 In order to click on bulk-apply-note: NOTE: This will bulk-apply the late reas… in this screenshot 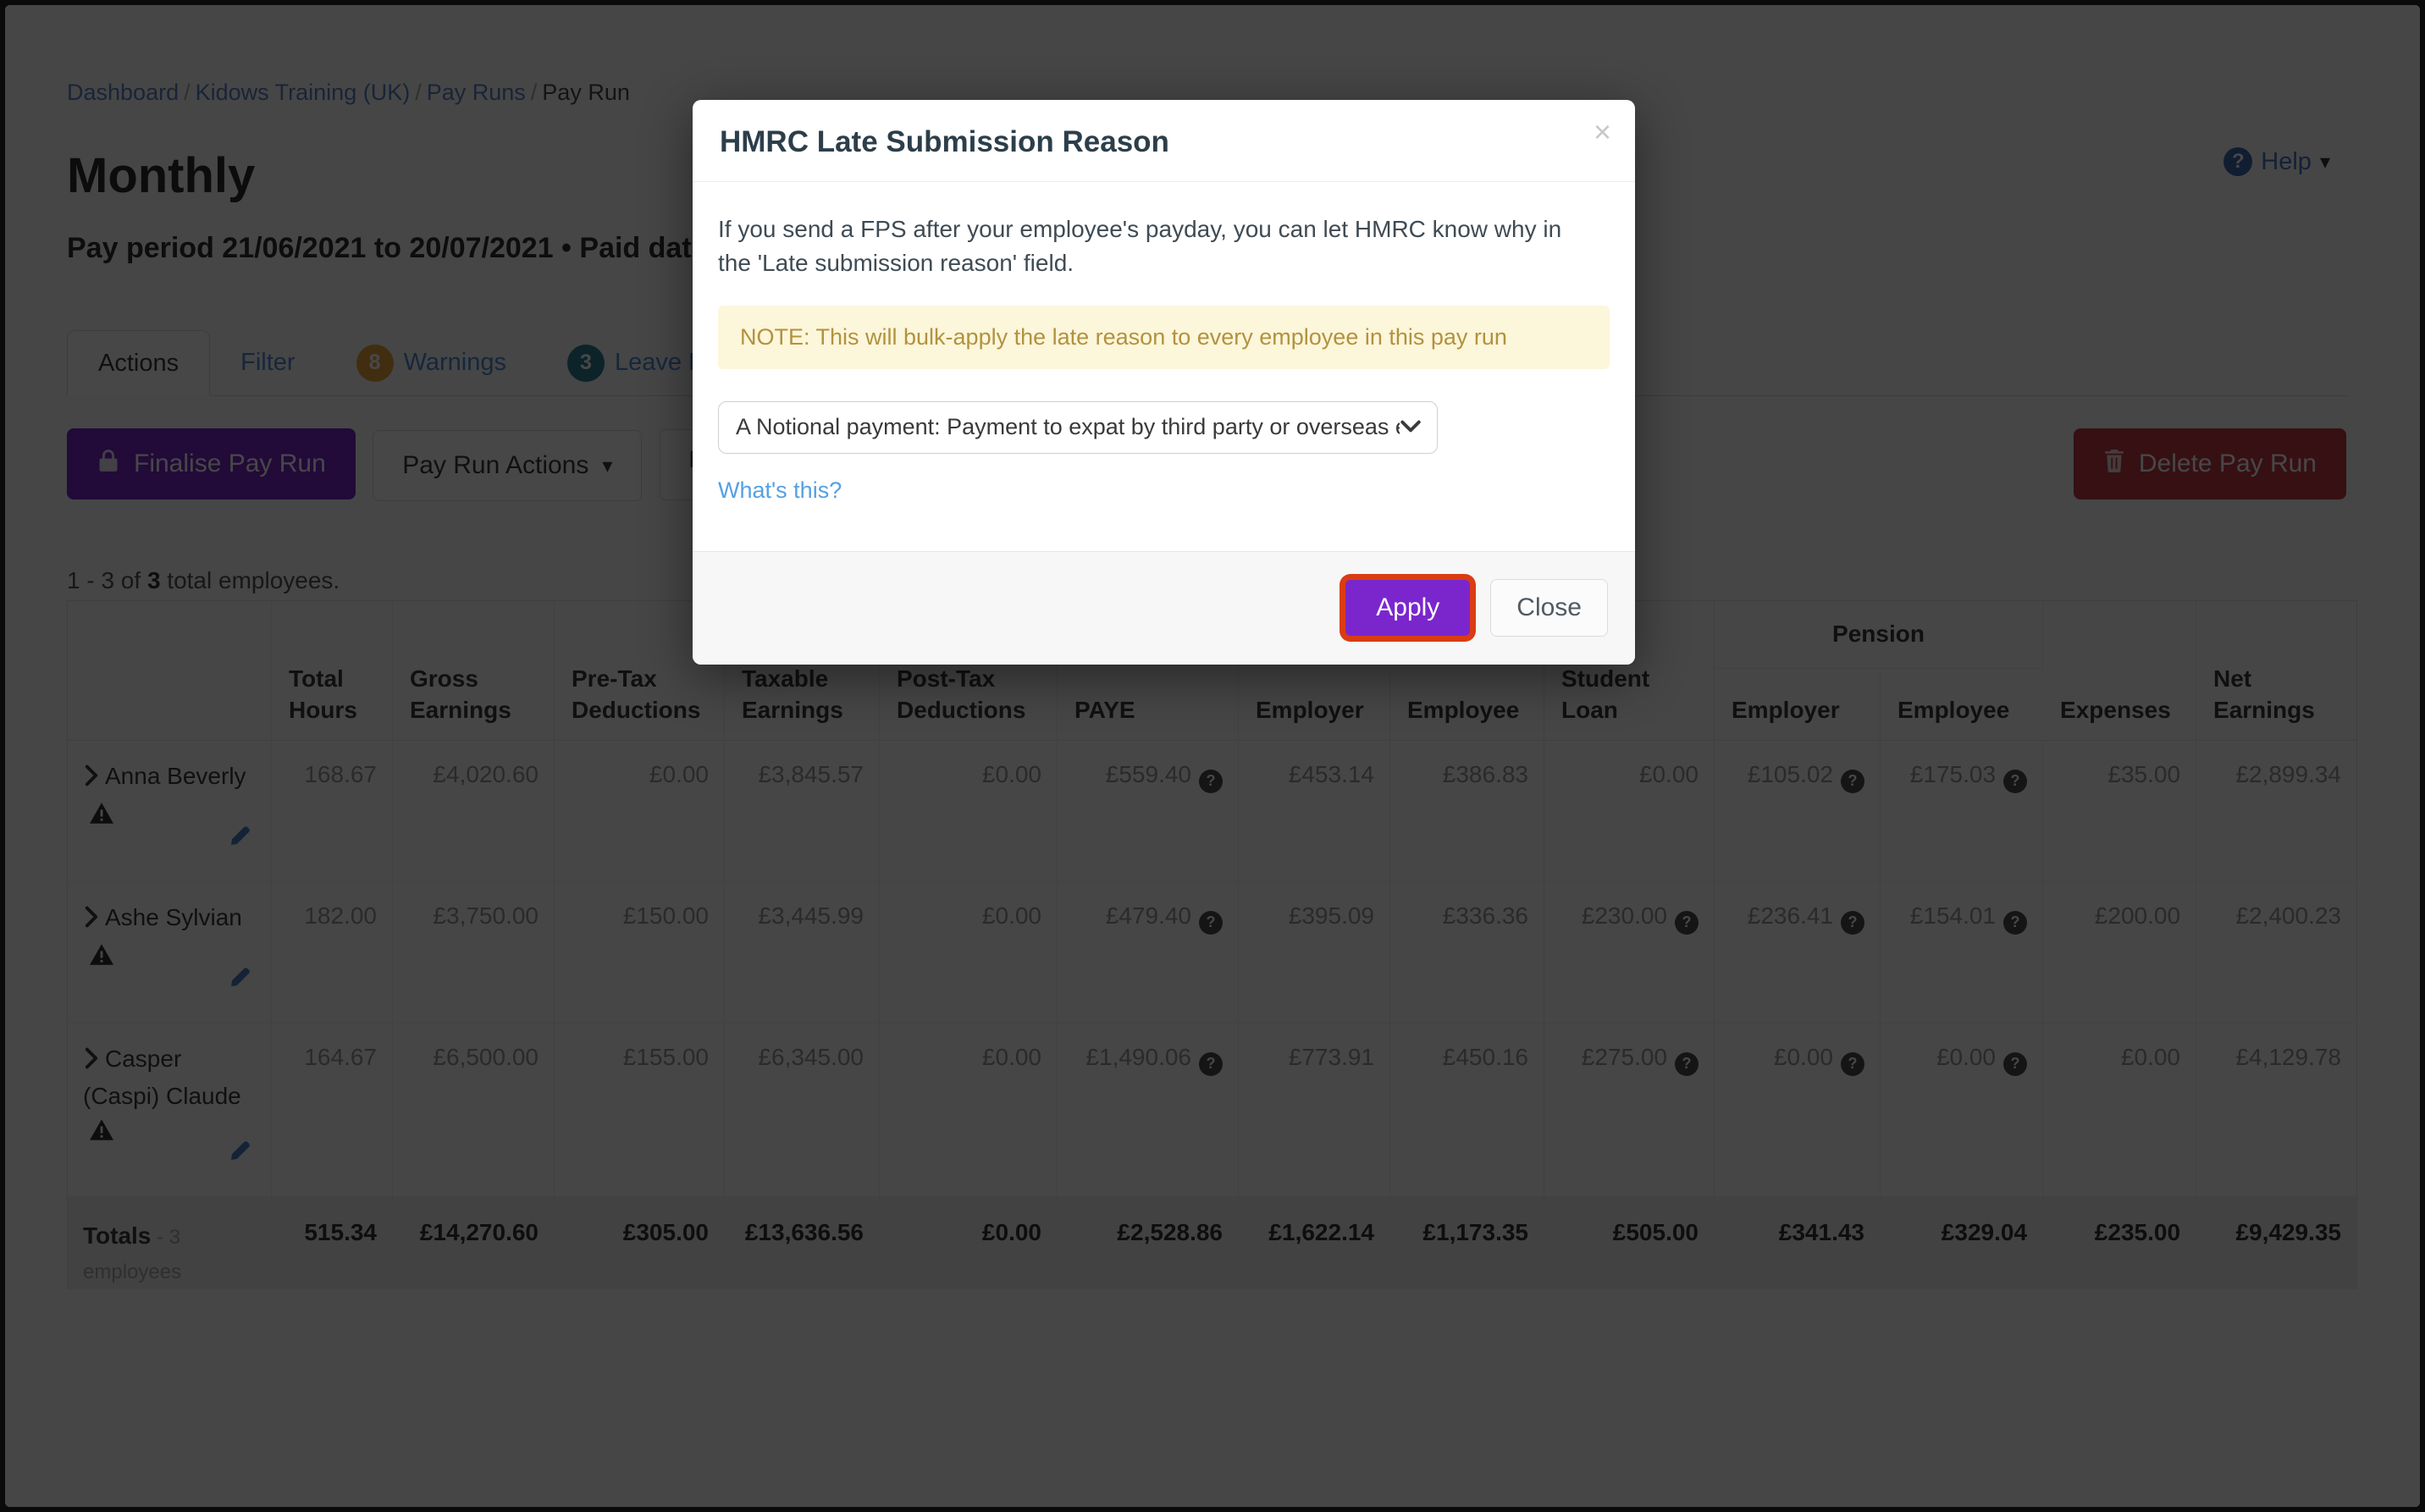, I will do `click(1164, 337)`.